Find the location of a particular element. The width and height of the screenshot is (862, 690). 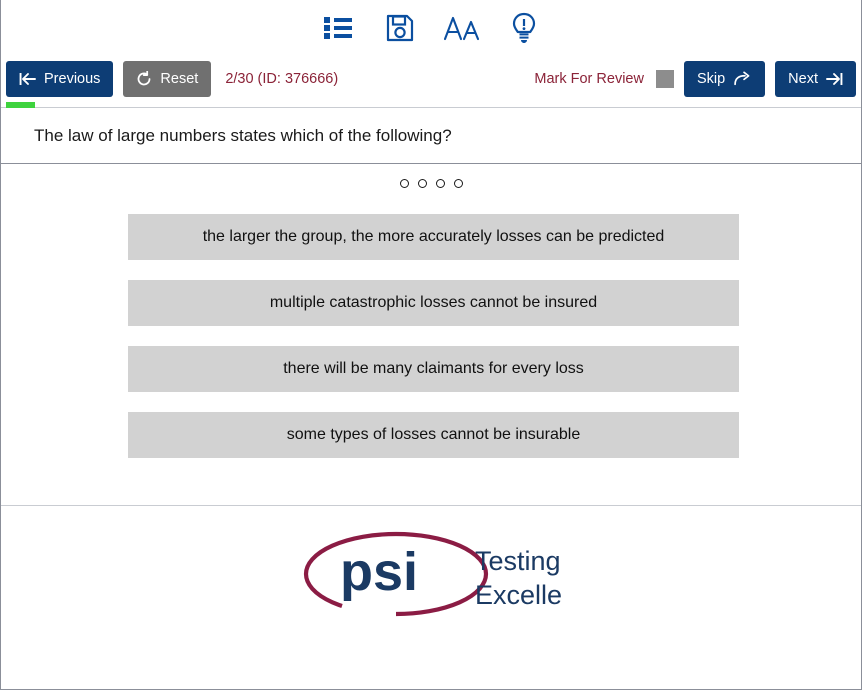

answer-indicator-row is located at coordinates (431, 183).